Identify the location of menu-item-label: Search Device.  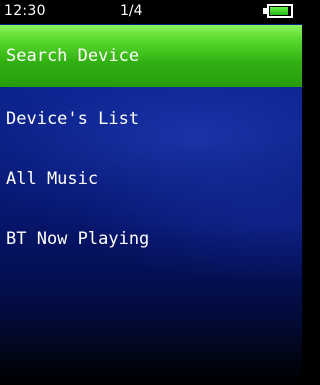
(73, 56).